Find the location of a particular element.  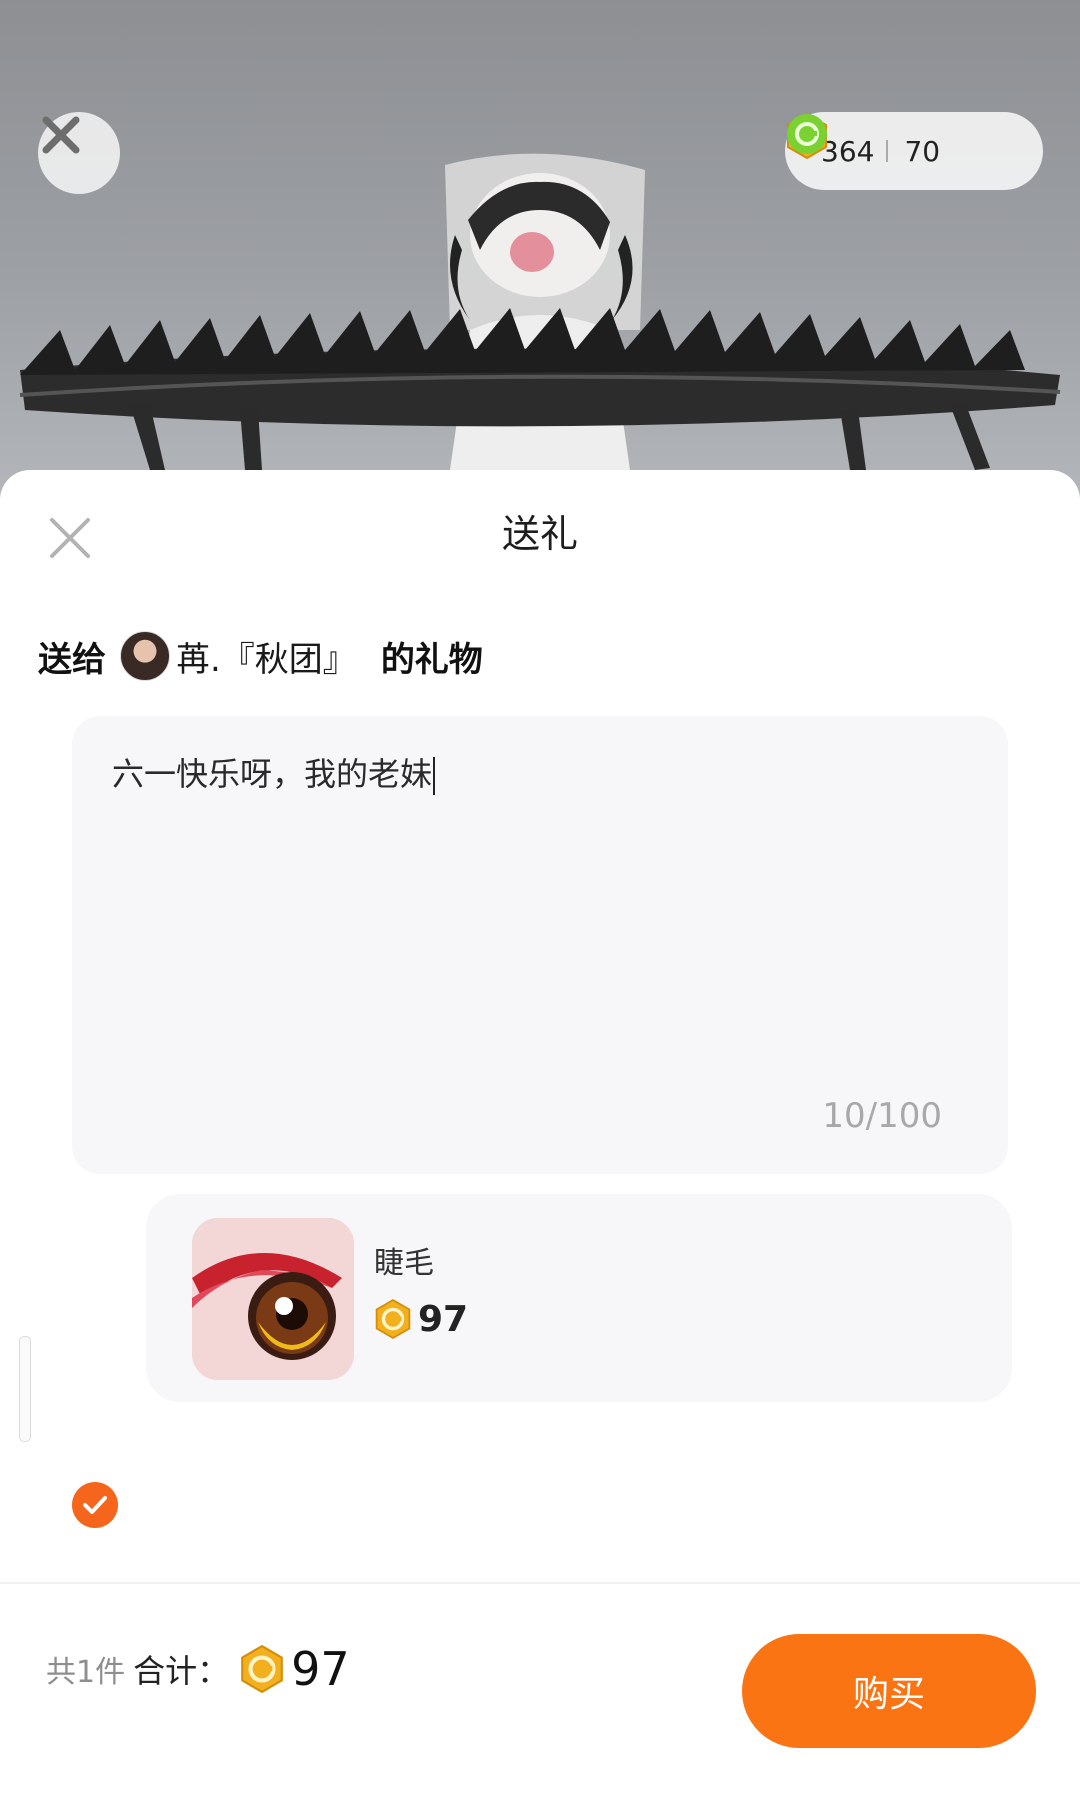

currency-balance: 364 70 is located at coordinates (914, 151).